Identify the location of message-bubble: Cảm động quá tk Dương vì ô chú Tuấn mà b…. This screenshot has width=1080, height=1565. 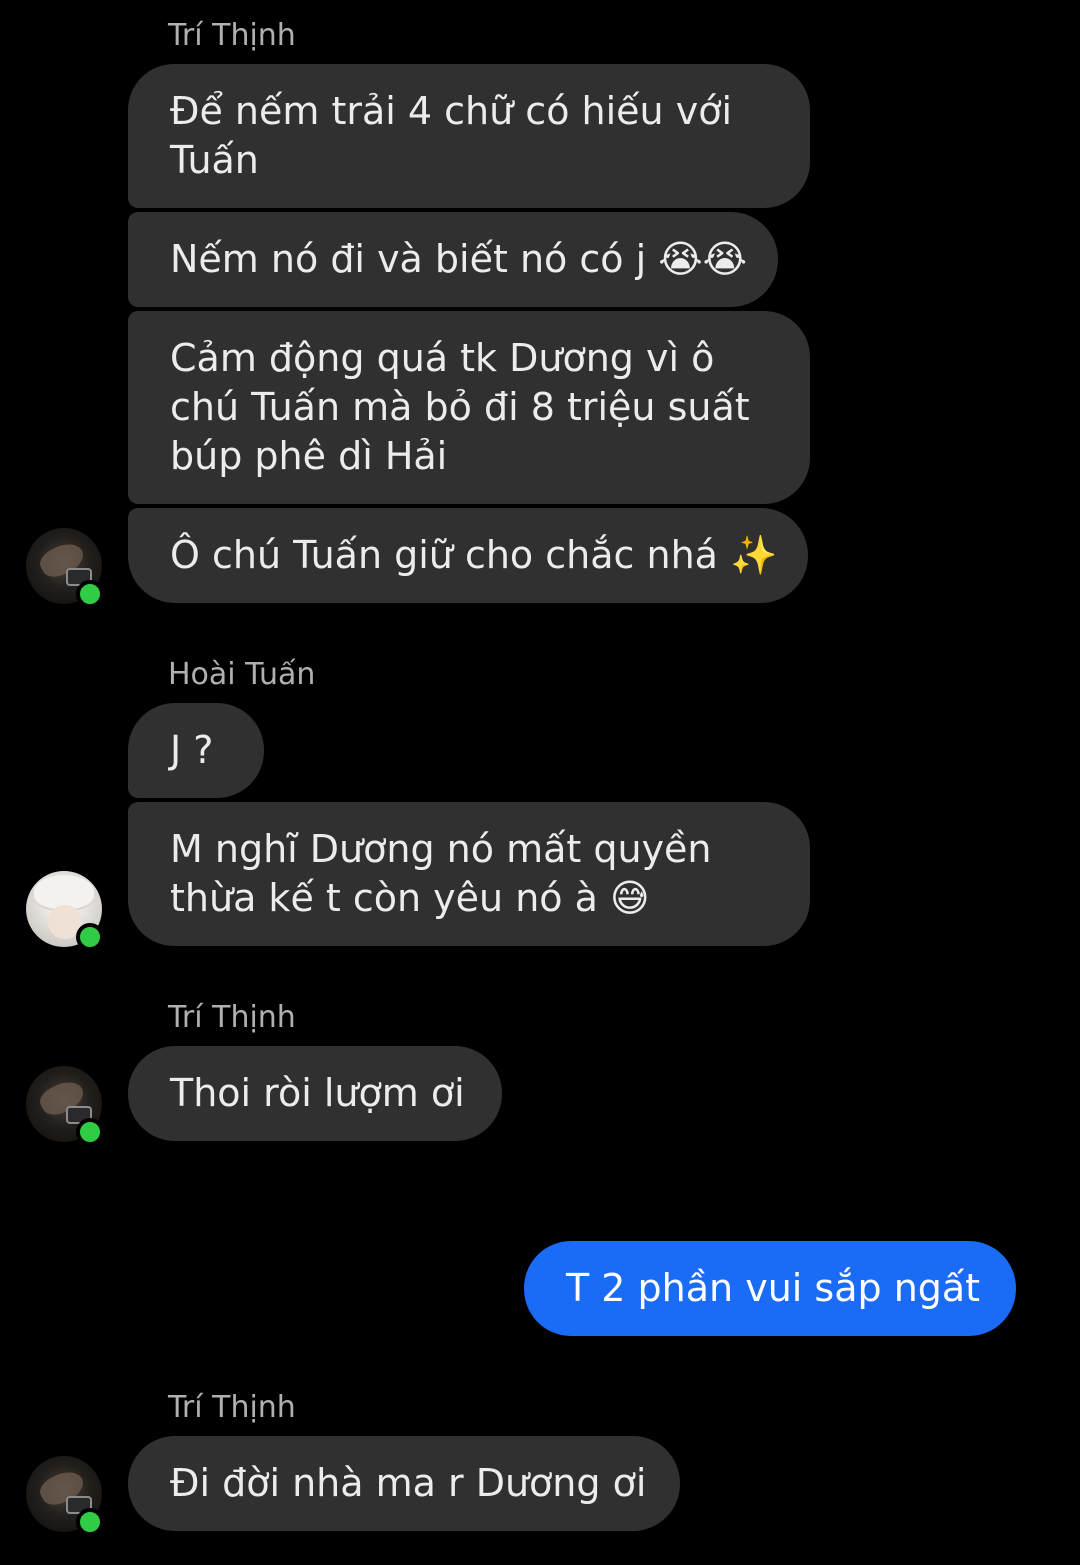
(469, 407).